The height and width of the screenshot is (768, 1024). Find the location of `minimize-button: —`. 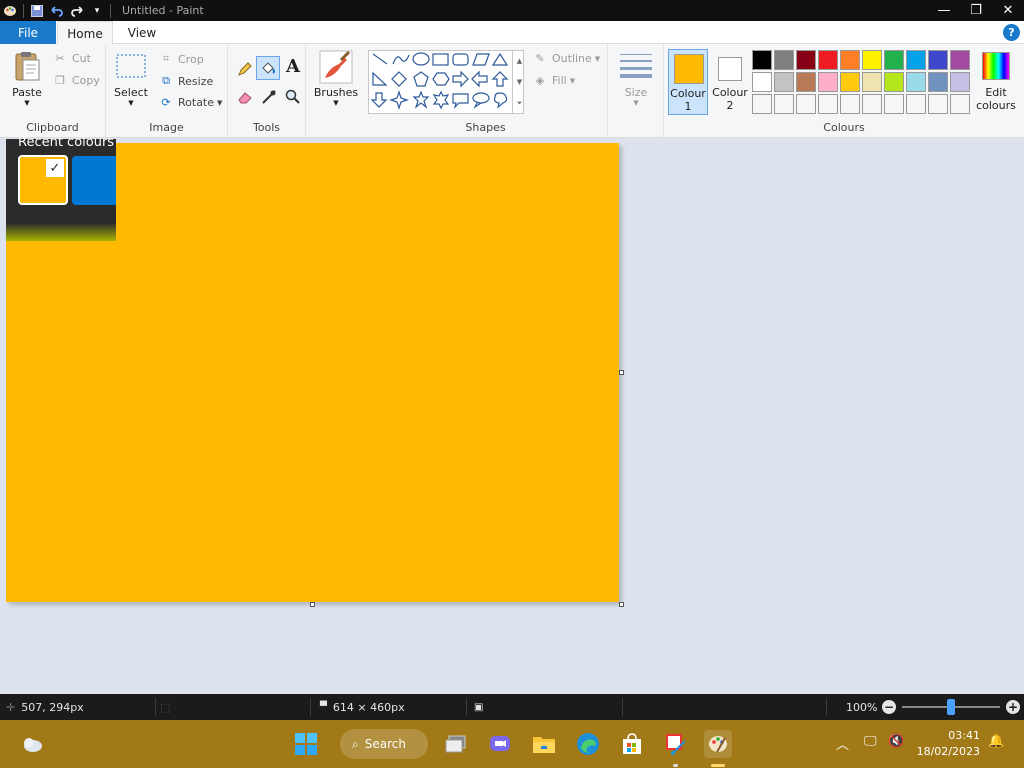

minimize-button: — is located at coordinates (944, 10).